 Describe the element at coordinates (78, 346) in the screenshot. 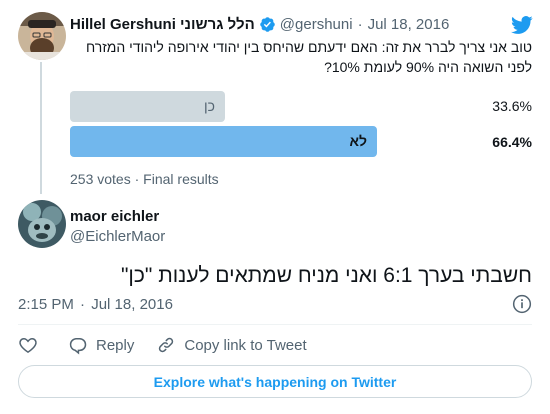

I see `reply-bubble-icon` at that location.